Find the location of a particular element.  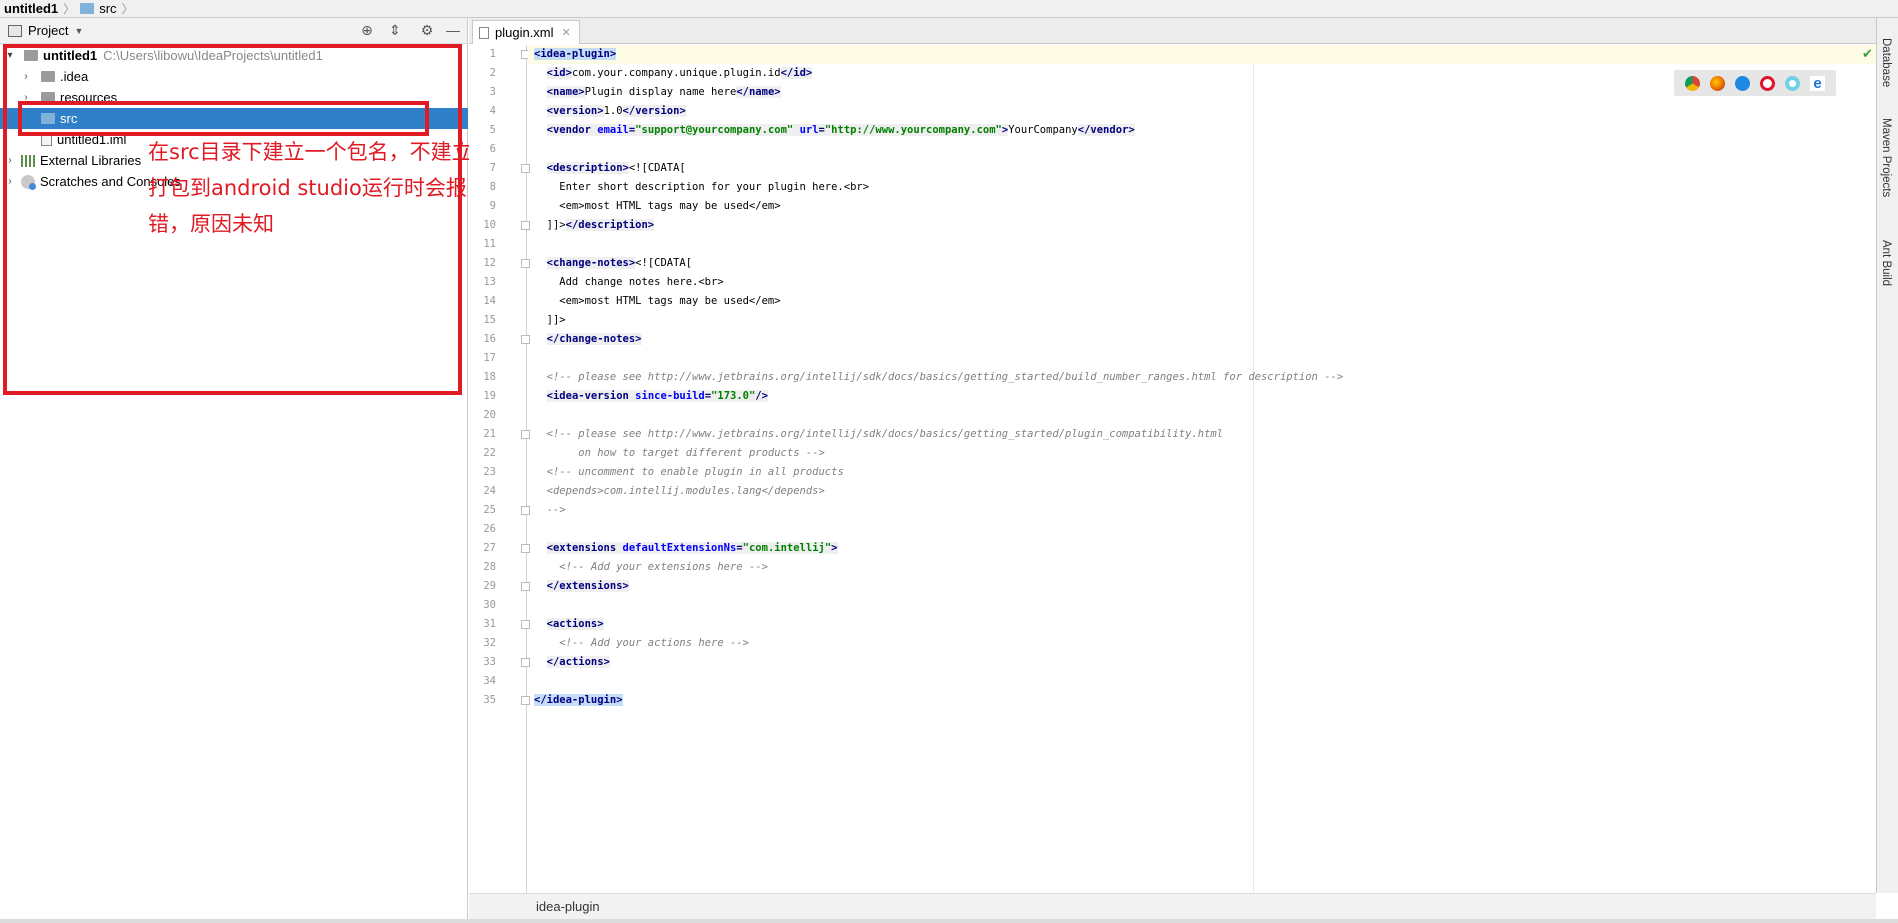

breadcrumb: untitled1 〉 src 〉 is located at coordinates (949, 9).